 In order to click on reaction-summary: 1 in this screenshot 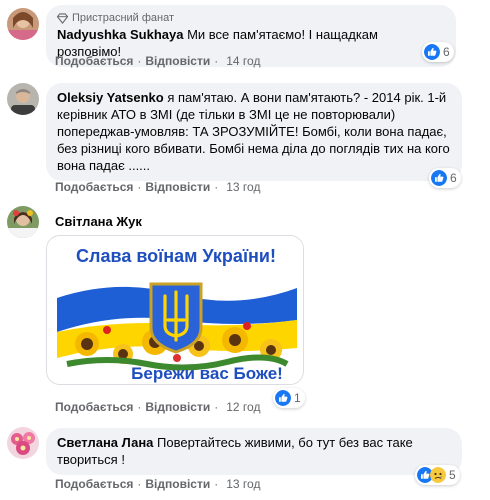, I will do `click(289, 398)`.